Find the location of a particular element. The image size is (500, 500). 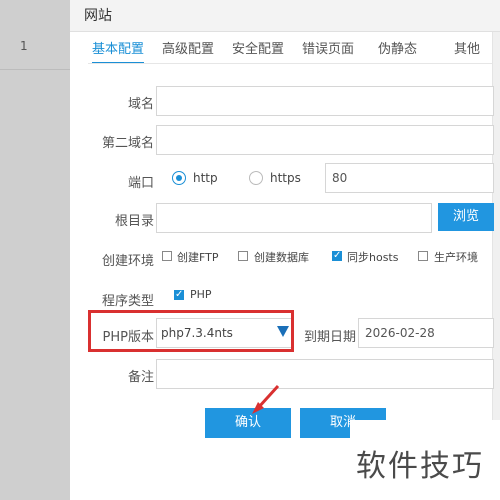

ftp-checkbox is located at coordinates (167, 256).